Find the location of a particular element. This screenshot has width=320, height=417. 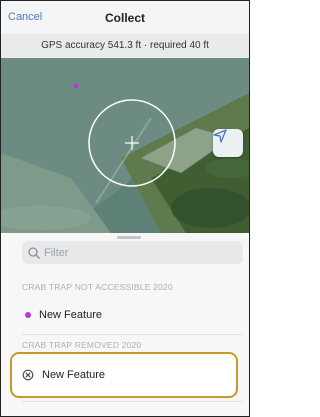

location-arrow-icon is located at coordinates (220, 136).